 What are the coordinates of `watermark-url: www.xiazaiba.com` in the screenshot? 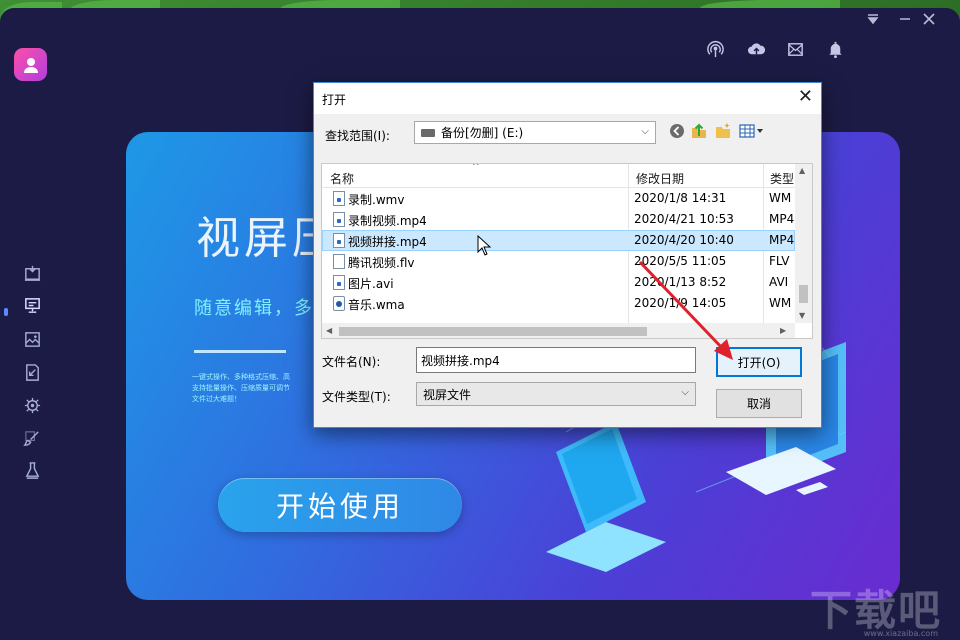 It's located at (900, 633).